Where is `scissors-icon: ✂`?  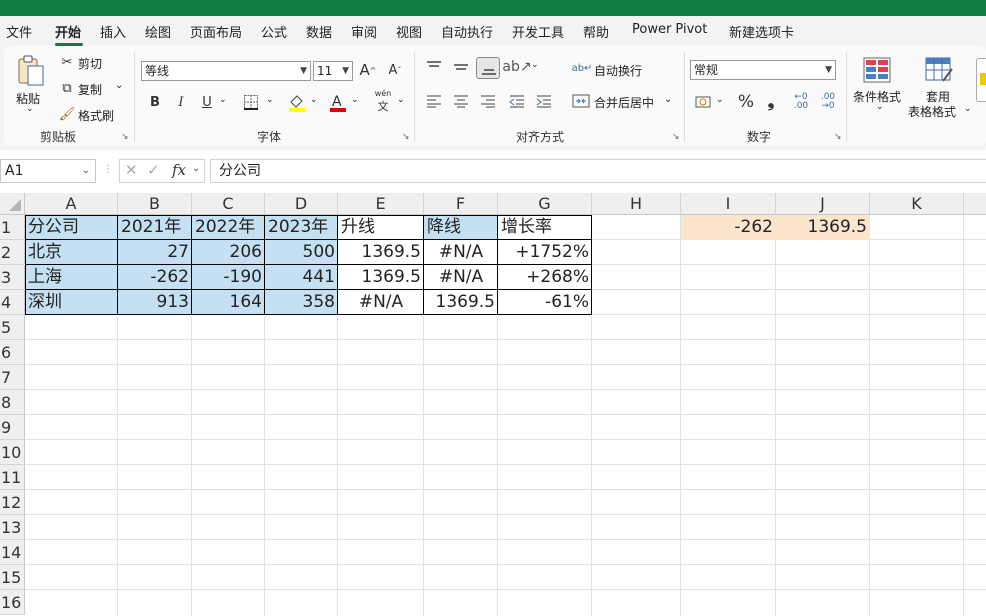 scissors-icon: ✂ is located at coordinates (67, 62).